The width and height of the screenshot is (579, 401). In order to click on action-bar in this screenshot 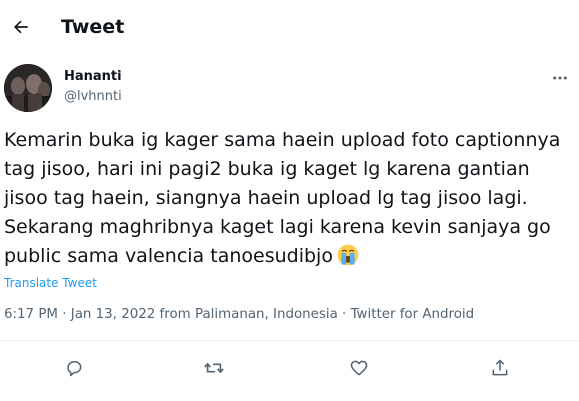, I will do `click(289, 368)`.